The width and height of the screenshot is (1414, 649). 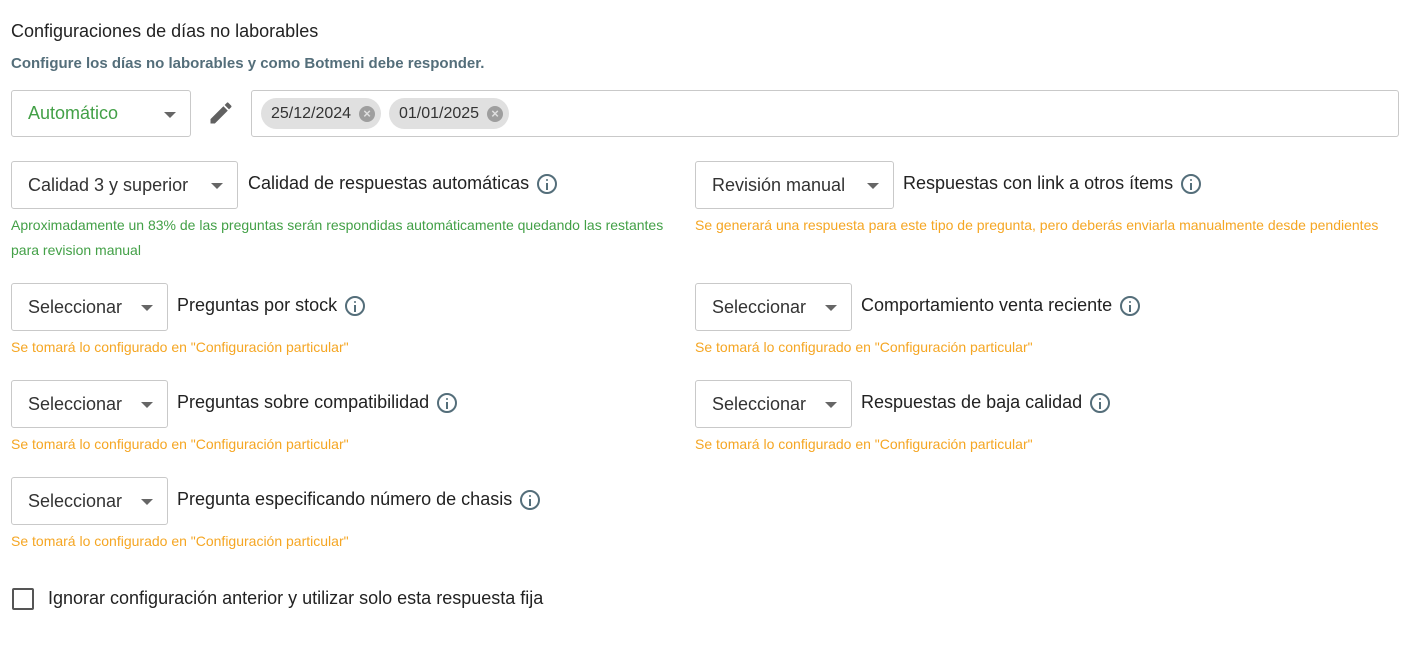 I want to click on pencil-icon, so click(x=221, y=113).